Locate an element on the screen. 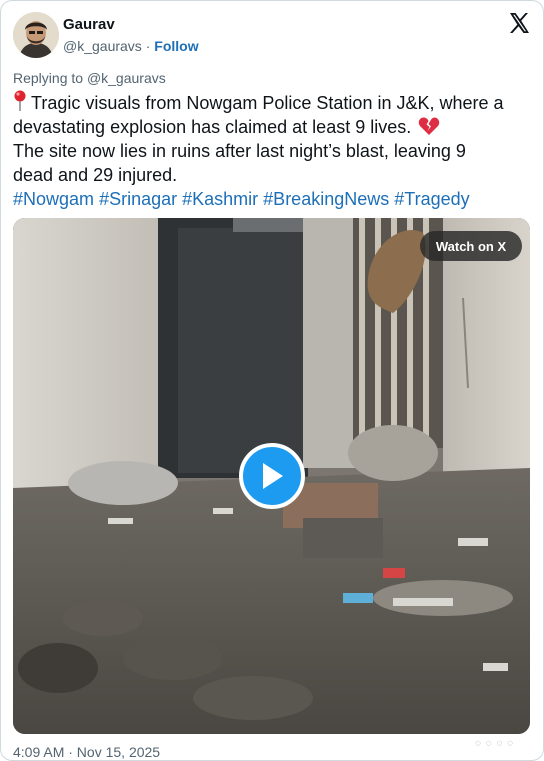 This screenshot has height=761, width=544. play-icon is located at coordinates (273, 476).